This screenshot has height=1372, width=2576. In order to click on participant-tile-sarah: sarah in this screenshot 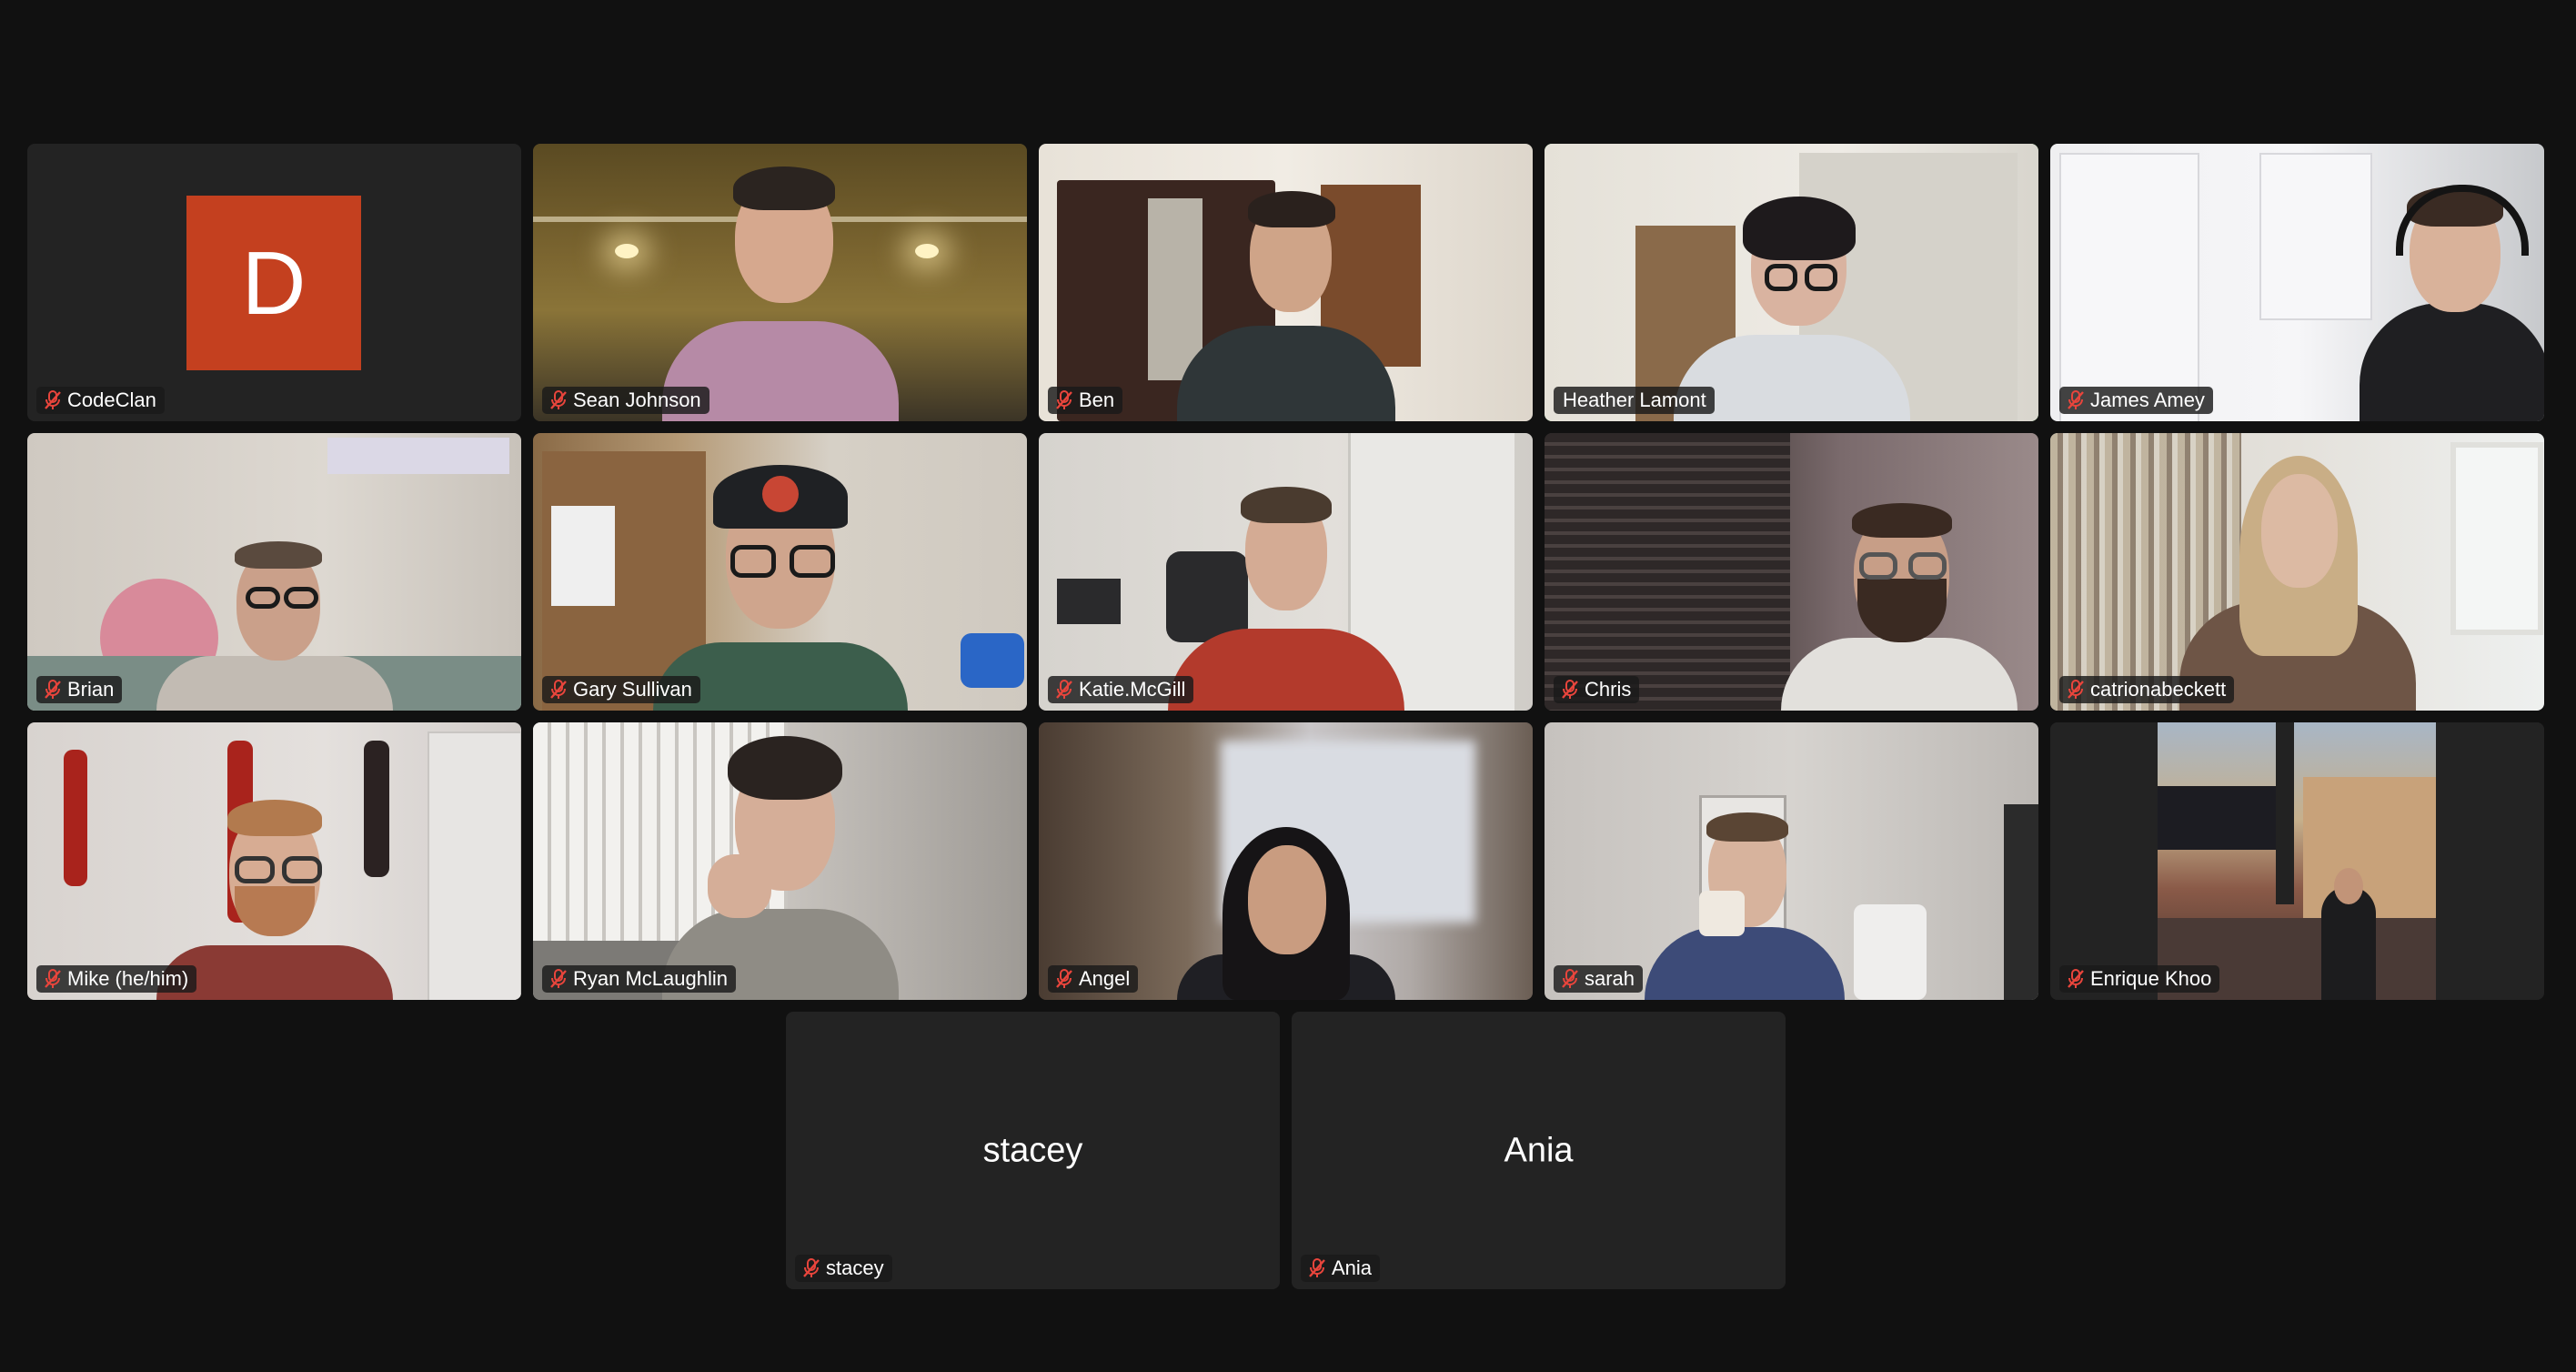, I will do `click(1791, 861)`.